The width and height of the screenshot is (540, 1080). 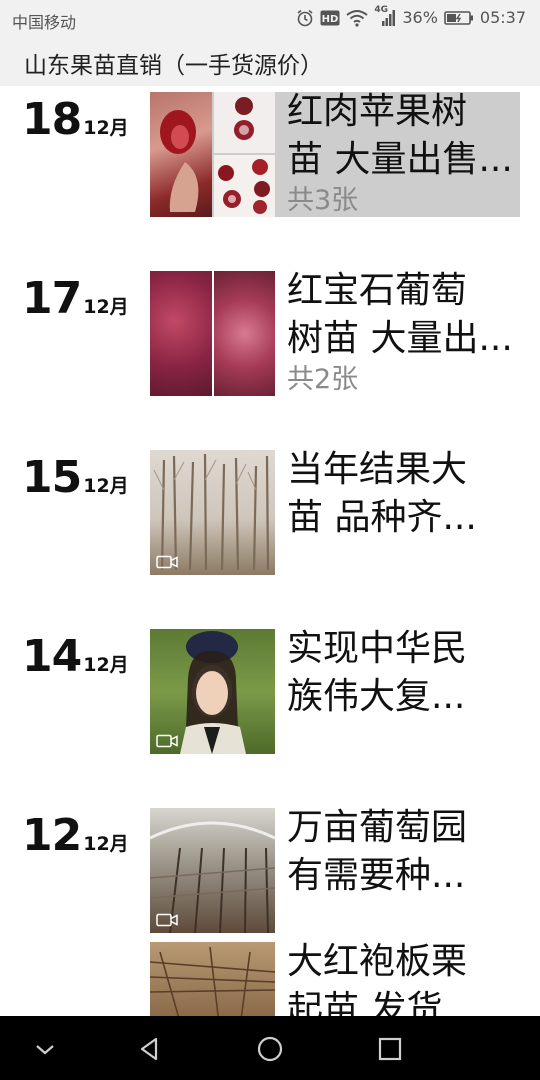 What do you see at coordinates (270, 19) in the screenshot?
I see `status-bar: 中国移动 HD 4G 36% 05:37` at bounding box center [270, 19].